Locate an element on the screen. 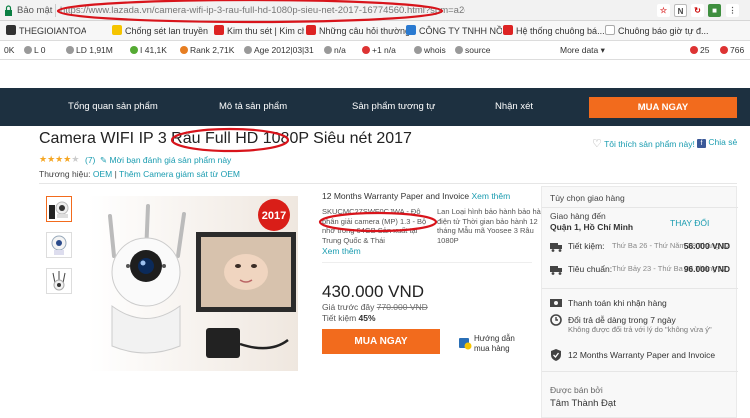 The image size is (750, 418). nav-reviews: Nhận xét is located at coordinates (514, 106).